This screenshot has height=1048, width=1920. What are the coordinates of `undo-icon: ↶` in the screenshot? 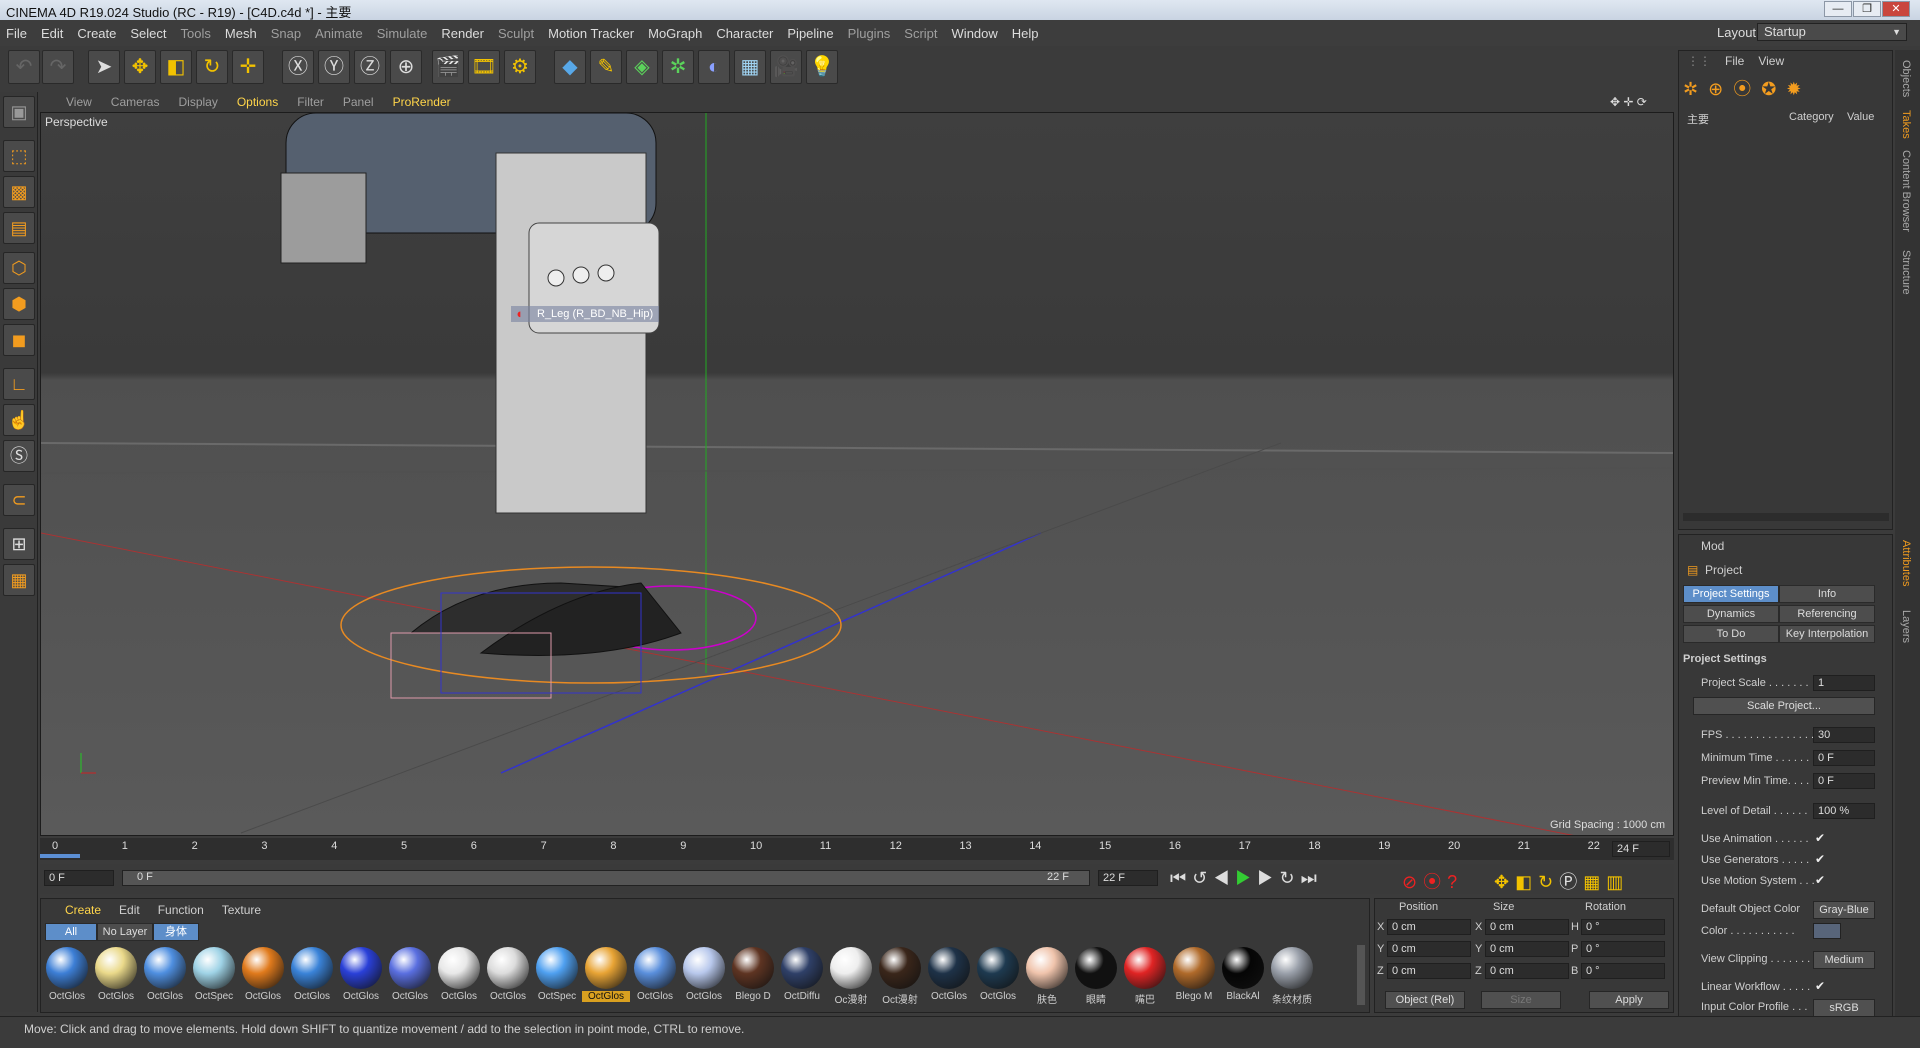 It's located at (24, 67).